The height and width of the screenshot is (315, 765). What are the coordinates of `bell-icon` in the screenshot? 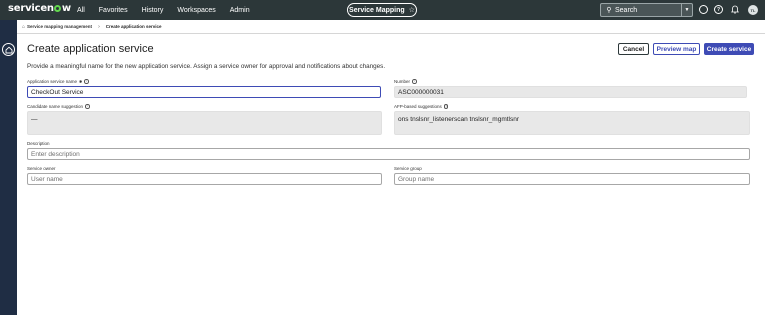 It's located at (734, 9).